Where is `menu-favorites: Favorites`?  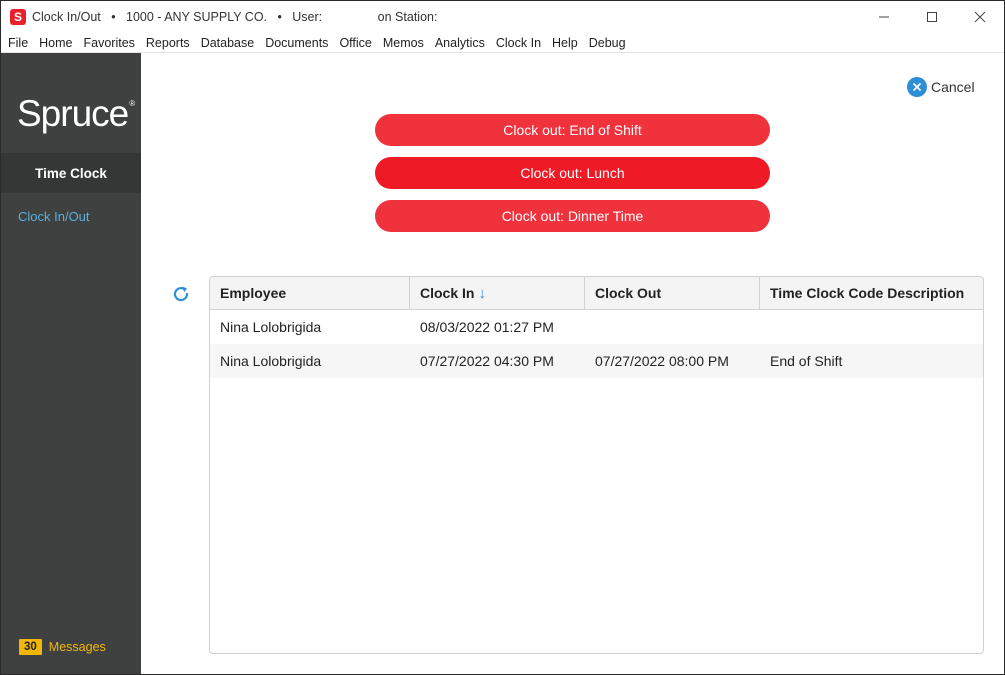 menu-favorites: Favorites is located at coordinates (109, 43).